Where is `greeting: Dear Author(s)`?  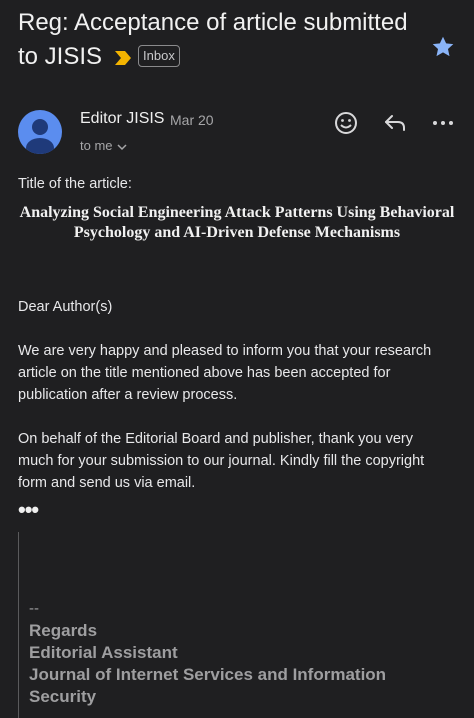
greeting: Dear Author(s) is located at coordinates (65, 307).